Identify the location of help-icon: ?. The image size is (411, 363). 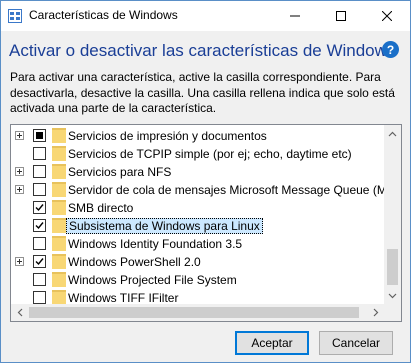
(390, 49).